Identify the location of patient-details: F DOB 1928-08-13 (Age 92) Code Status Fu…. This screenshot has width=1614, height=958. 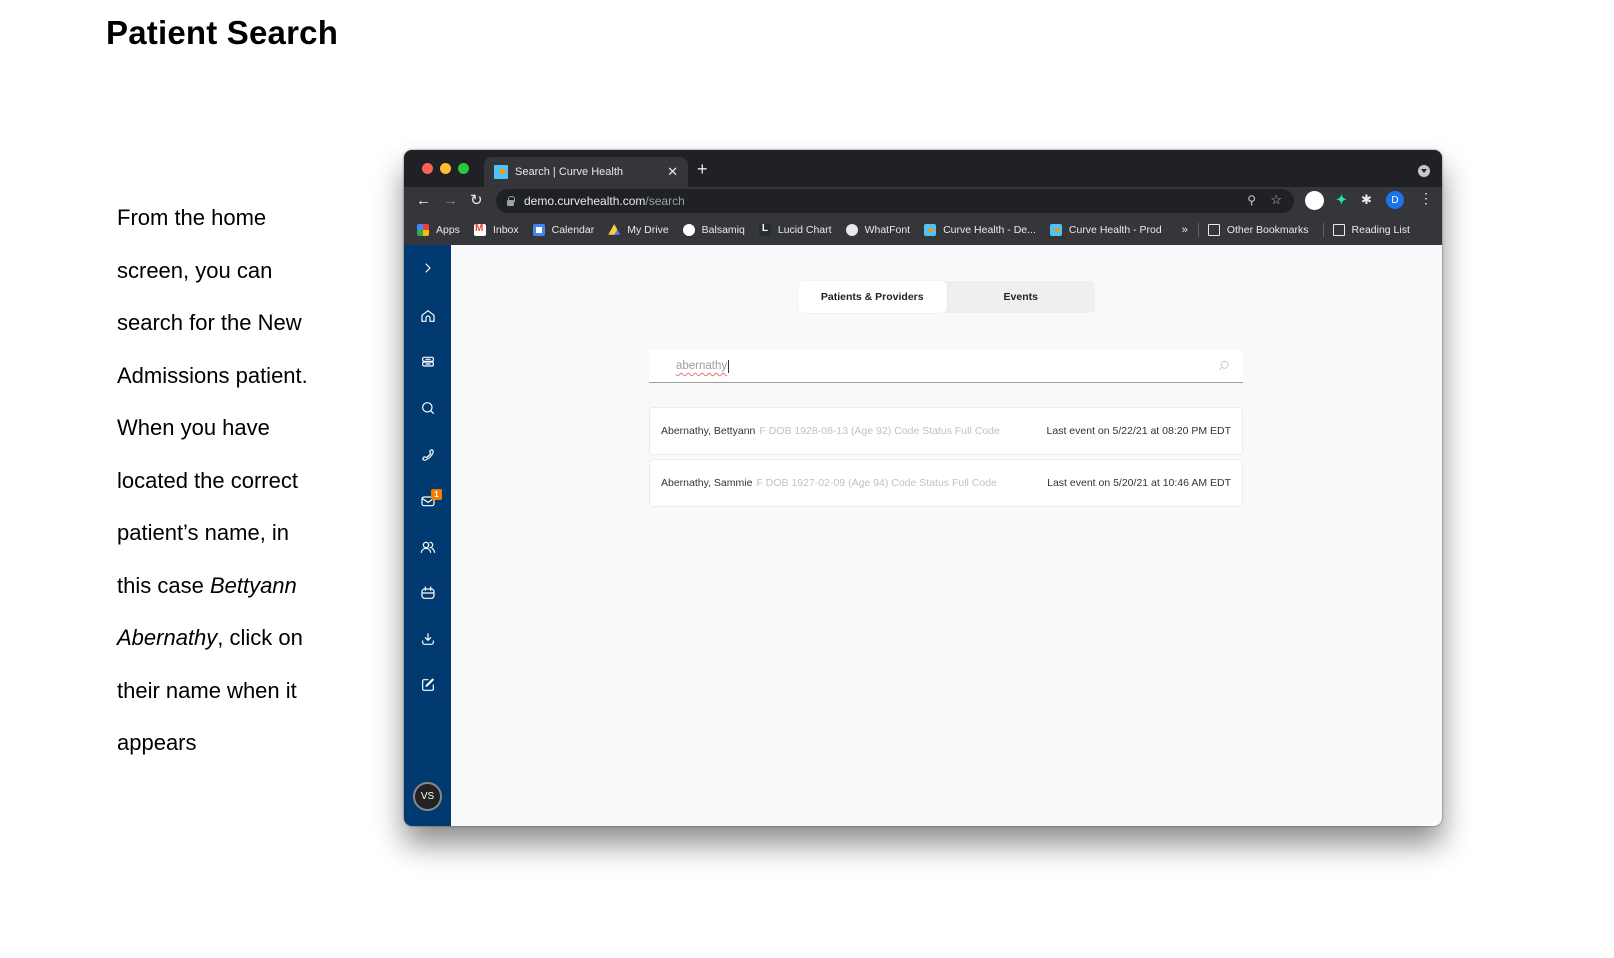
(879, 431).